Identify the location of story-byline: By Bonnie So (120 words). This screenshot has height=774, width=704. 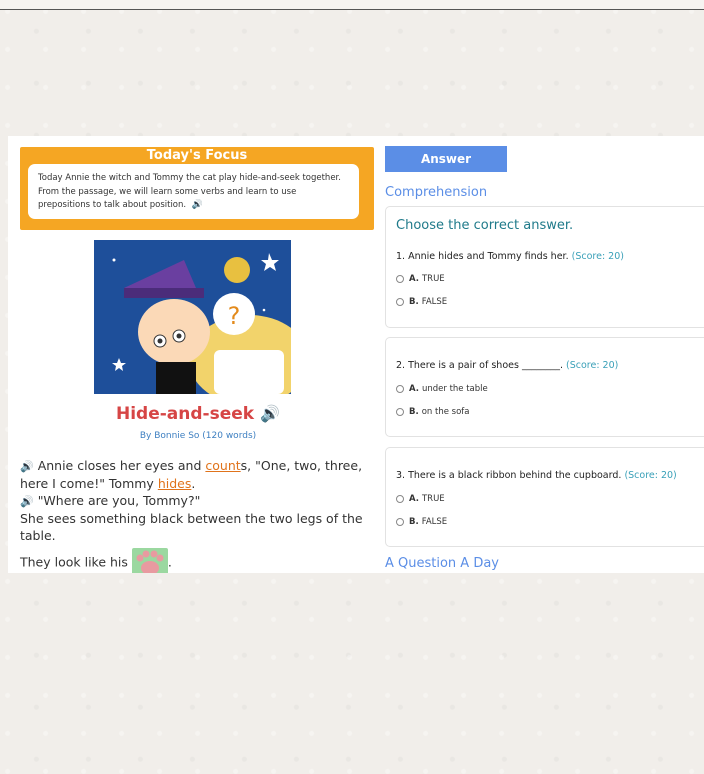
(198, 436).